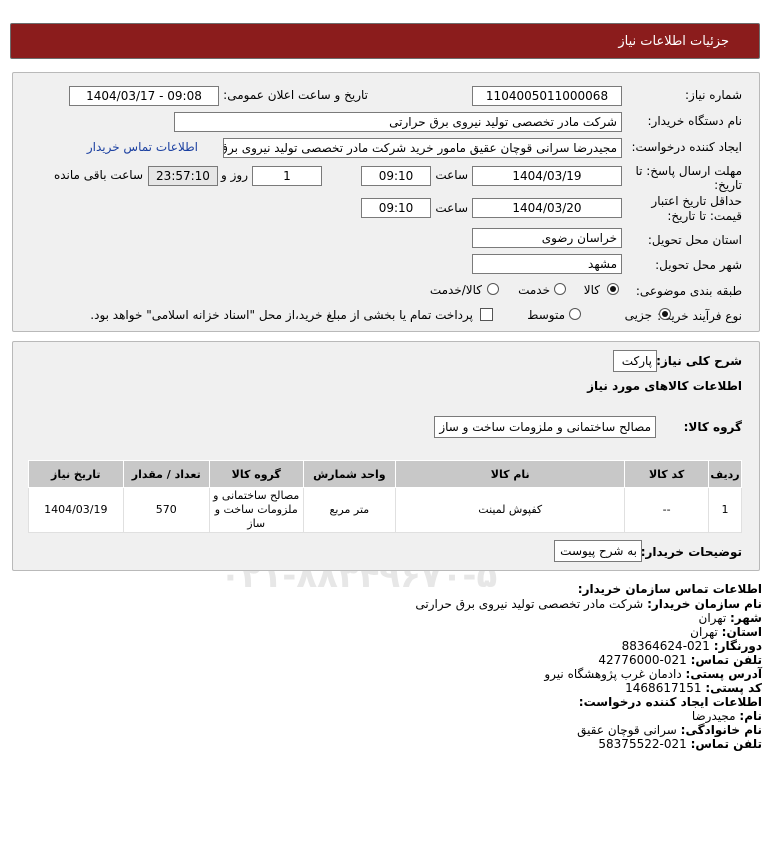  Describe the element at coordinates (699, 361) in the screenshot. I see `summary-label: شرح کلی نیاز:` at that location.